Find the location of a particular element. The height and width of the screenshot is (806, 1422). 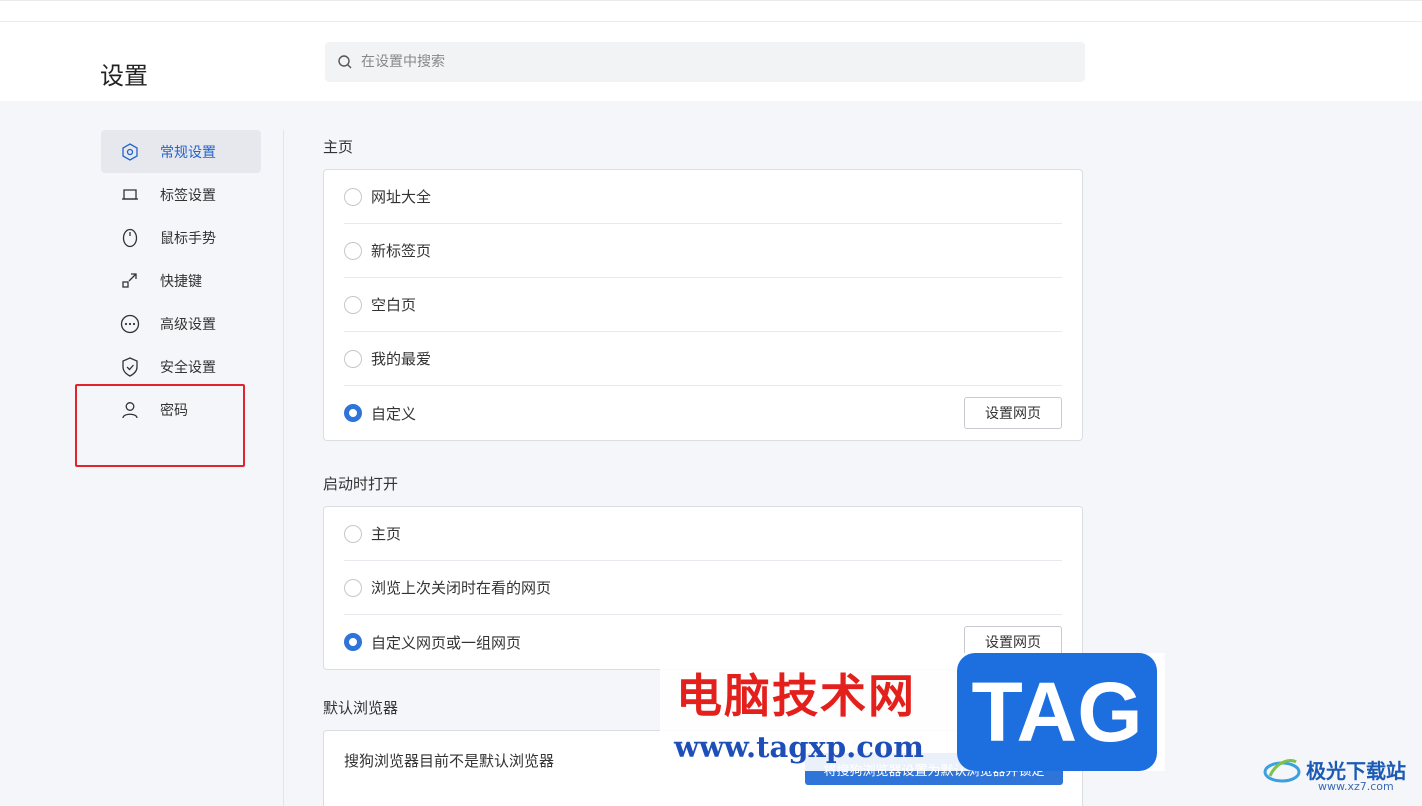

more-circle-icon is located at coordinates (130, 324).